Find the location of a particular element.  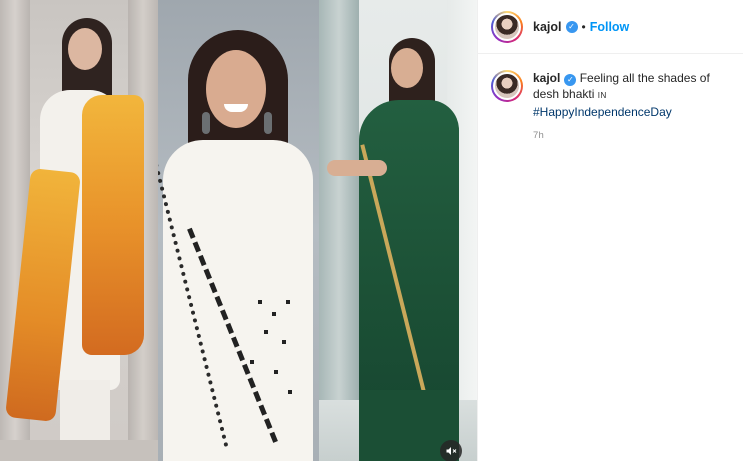

author-username: kajol is located at coordinates (547, 27).